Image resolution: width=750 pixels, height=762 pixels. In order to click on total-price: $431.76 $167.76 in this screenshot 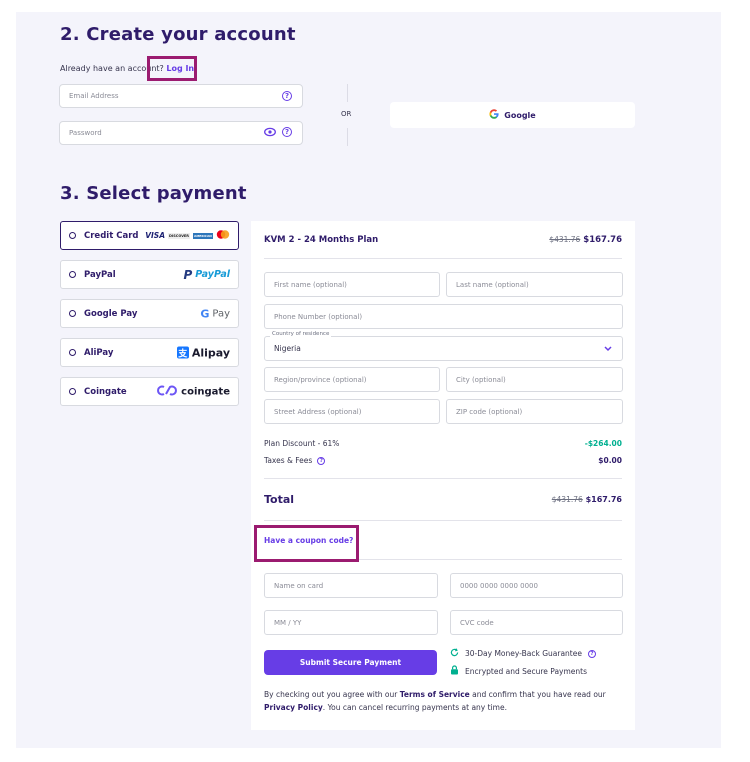, I will do `click(586, 499)`.